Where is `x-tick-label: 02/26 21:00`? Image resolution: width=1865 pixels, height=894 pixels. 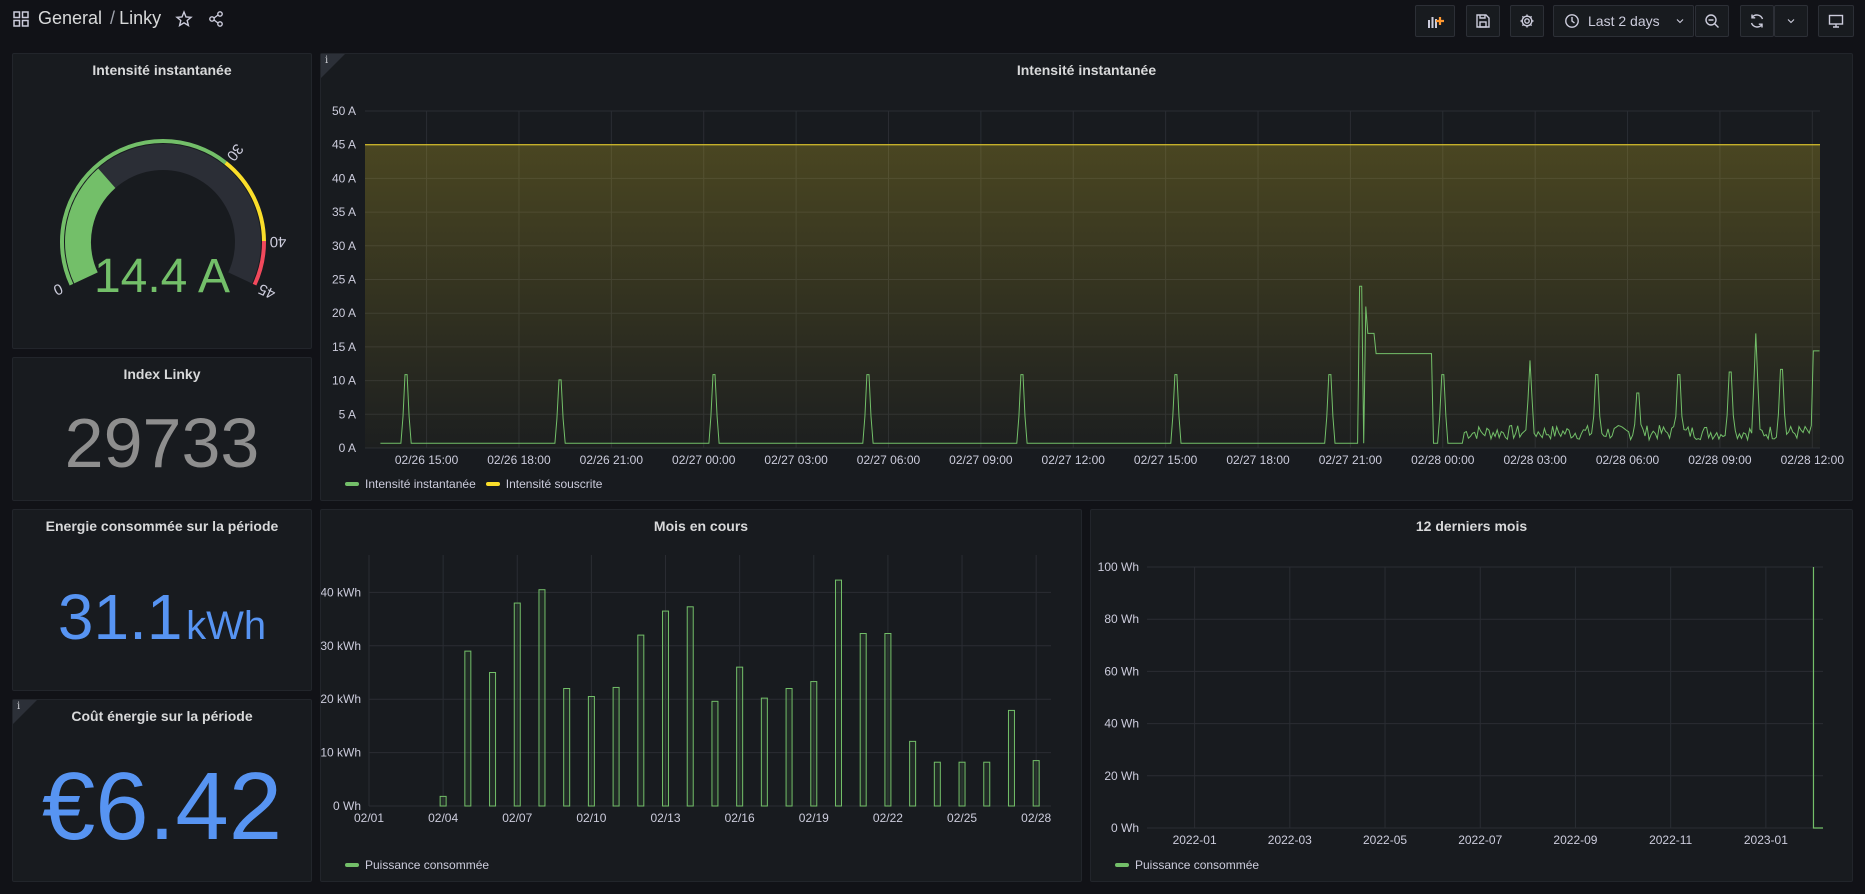
x-tick-label: 02/26 21:00 is located at coordinates (612, 460).